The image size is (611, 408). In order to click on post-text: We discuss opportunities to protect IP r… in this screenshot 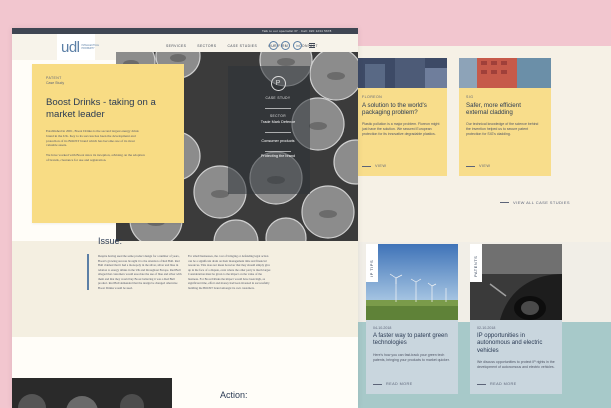, I will do `click(516, 364)`.